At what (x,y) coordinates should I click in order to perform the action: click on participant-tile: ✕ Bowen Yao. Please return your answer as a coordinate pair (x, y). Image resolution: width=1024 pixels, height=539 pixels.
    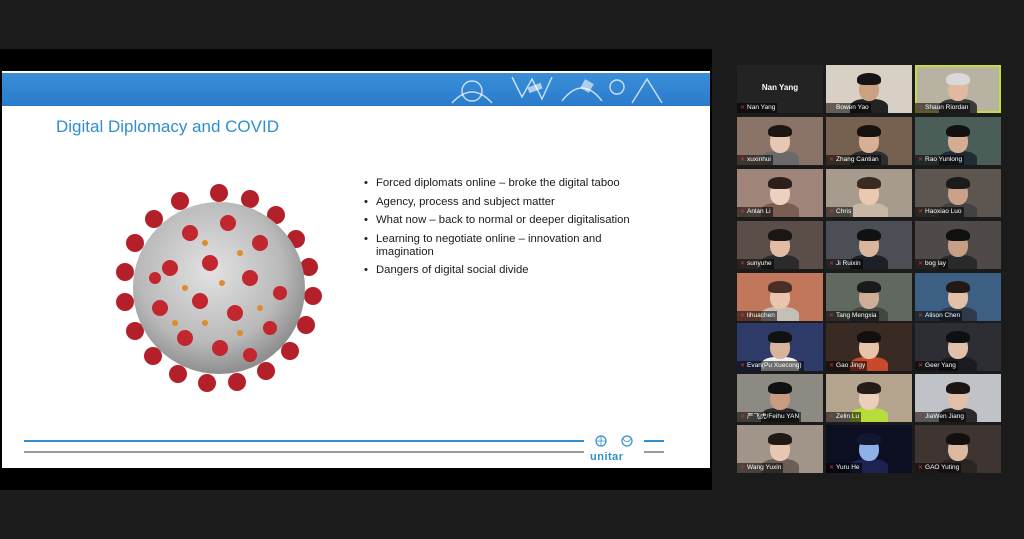
    Looking at the image, I should click on (869, 89).